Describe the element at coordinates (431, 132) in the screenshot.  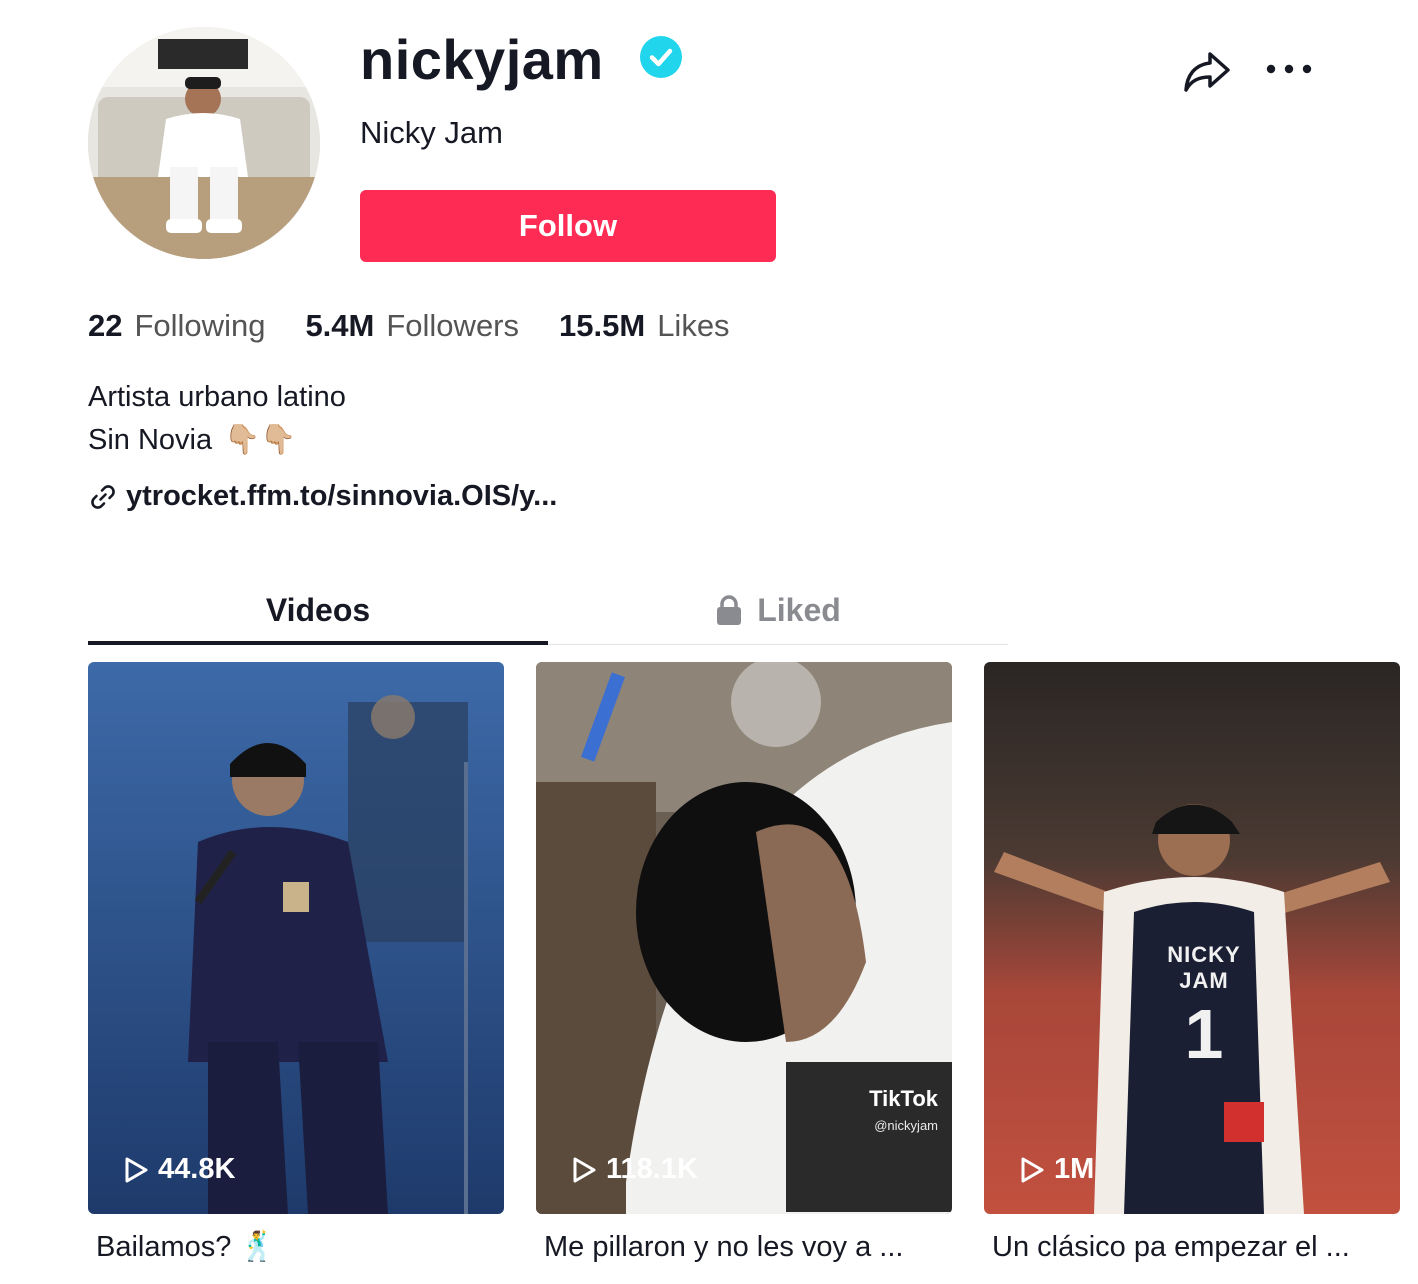
I see `display-name: Nicky Jam` at that location.